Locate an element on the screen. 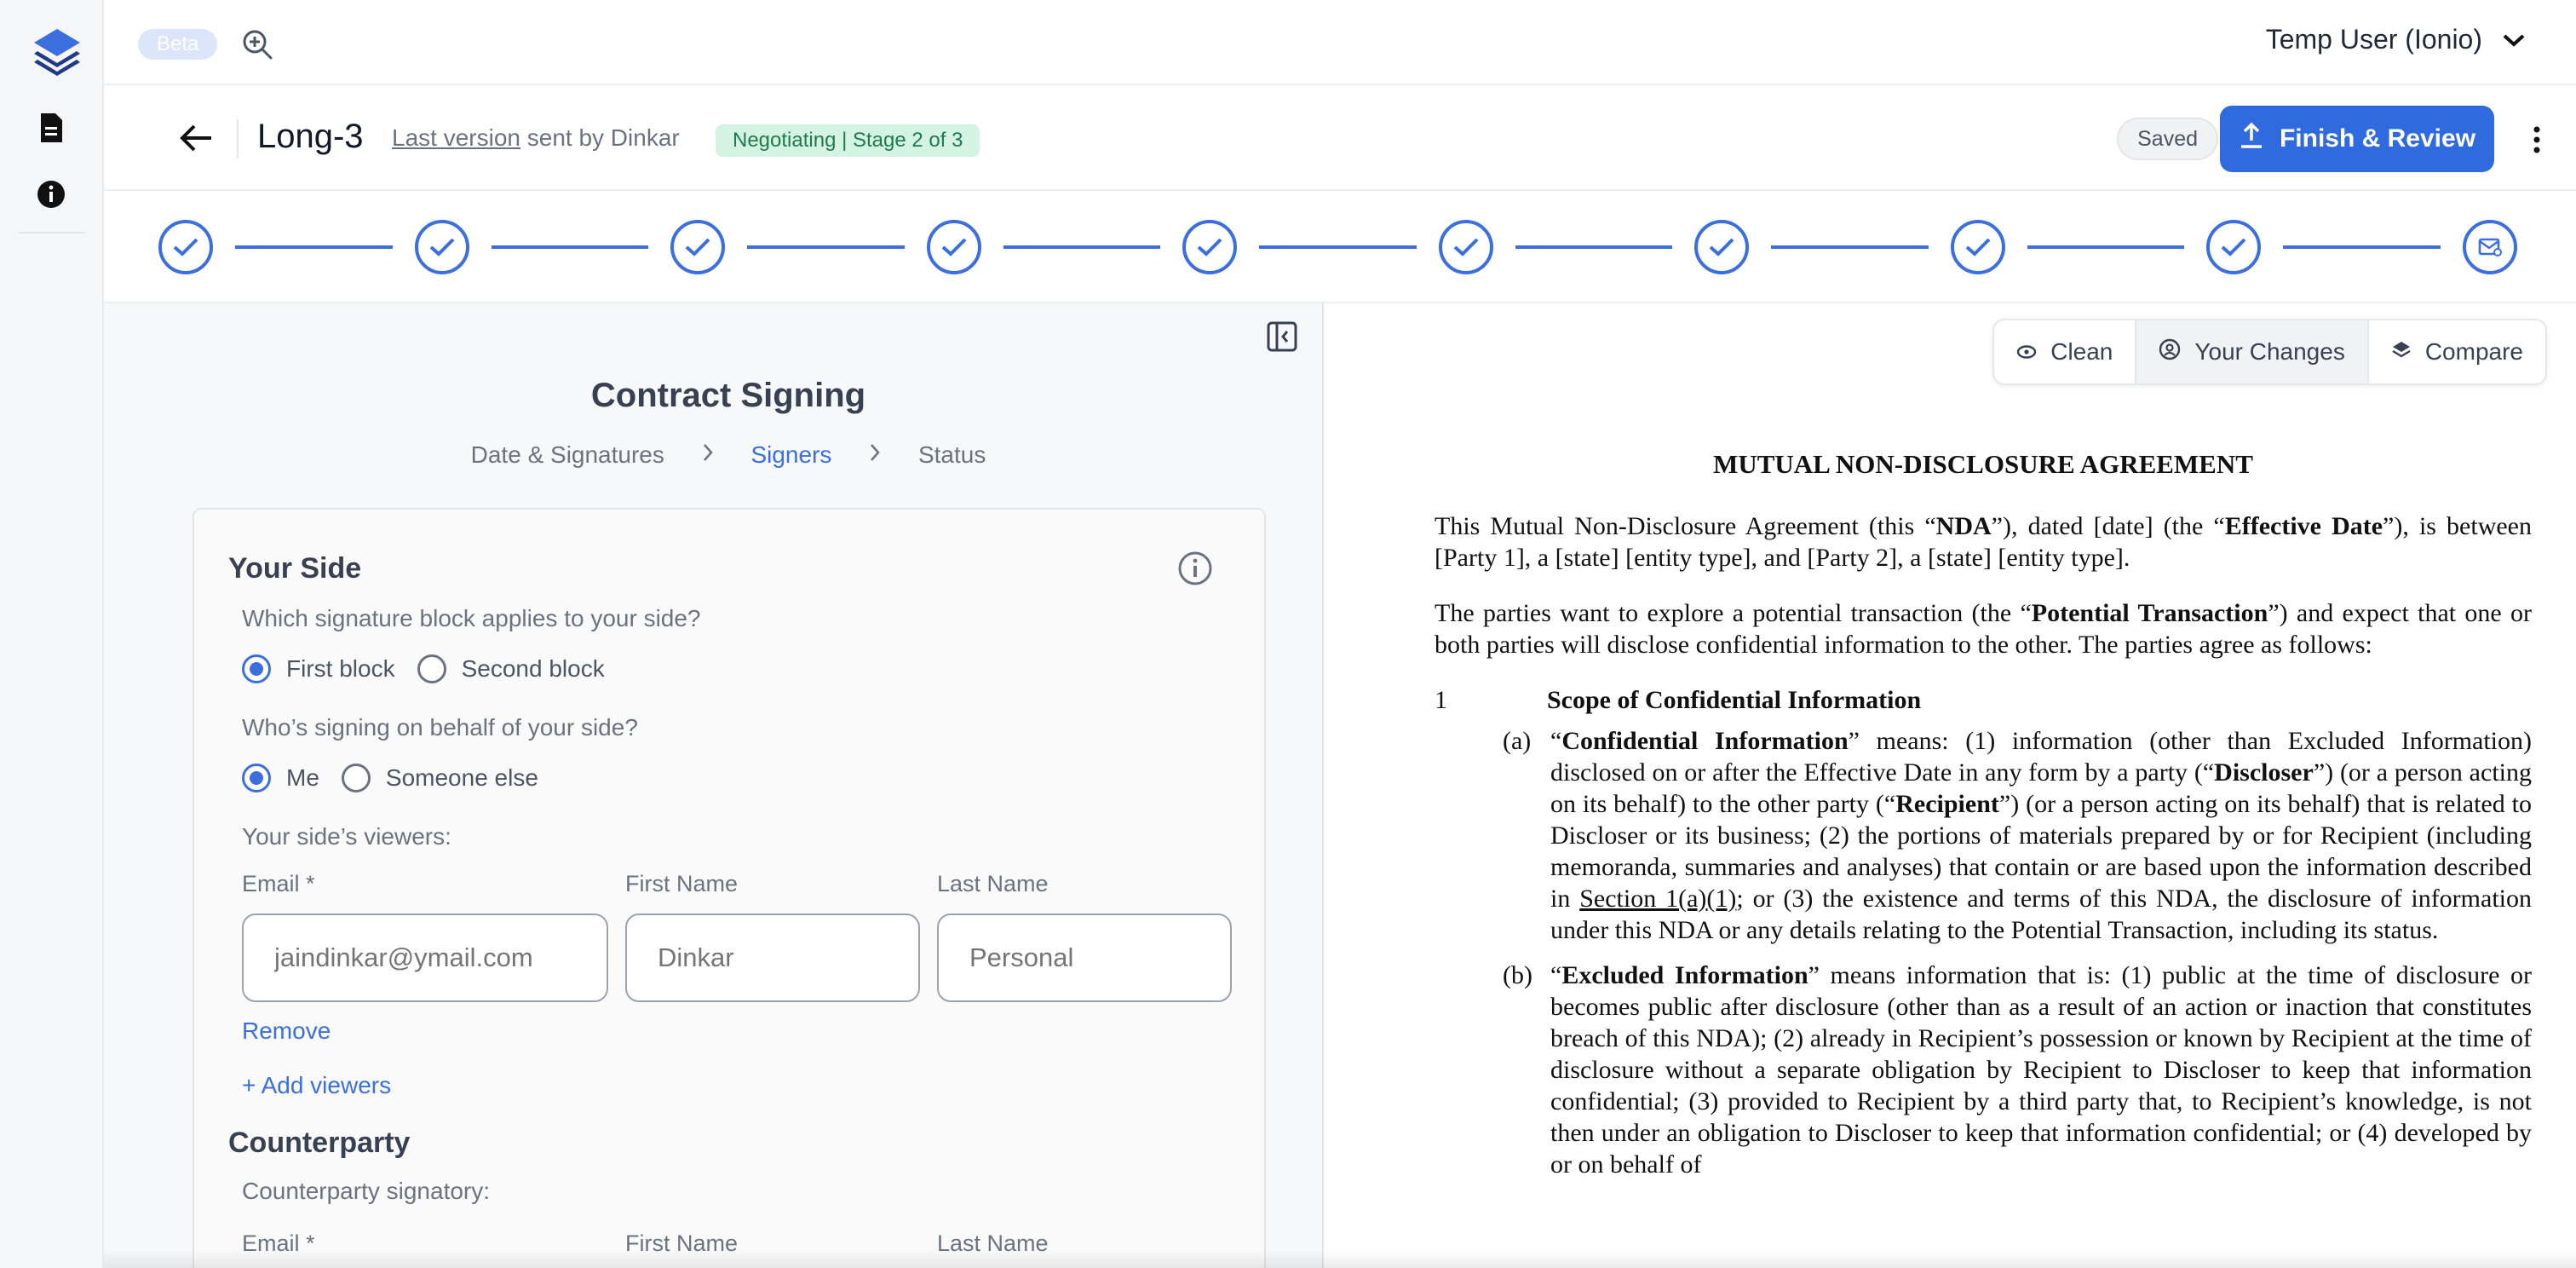  document-heading: MUTUAL NON-DISCLOSURE AGREEMENT is located at coordinates (1983, 464).